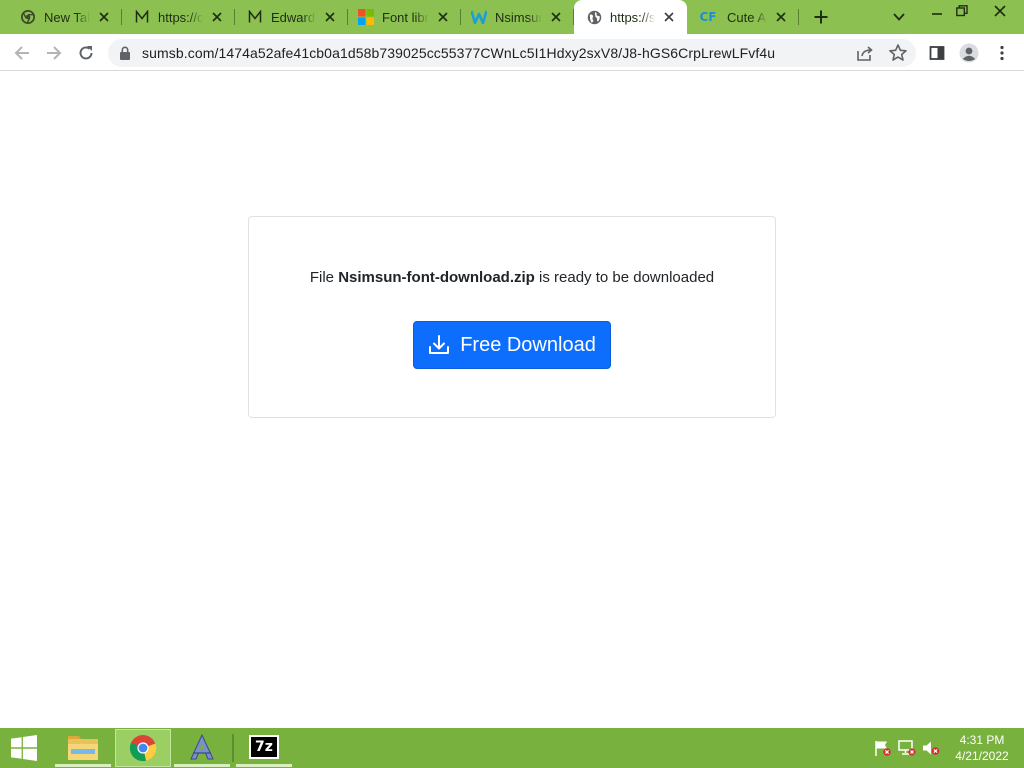  What do you see at coordinates (883, 748) in the screenshot?
I see `action-center-flag-icon` at bounding box center [883, 748].